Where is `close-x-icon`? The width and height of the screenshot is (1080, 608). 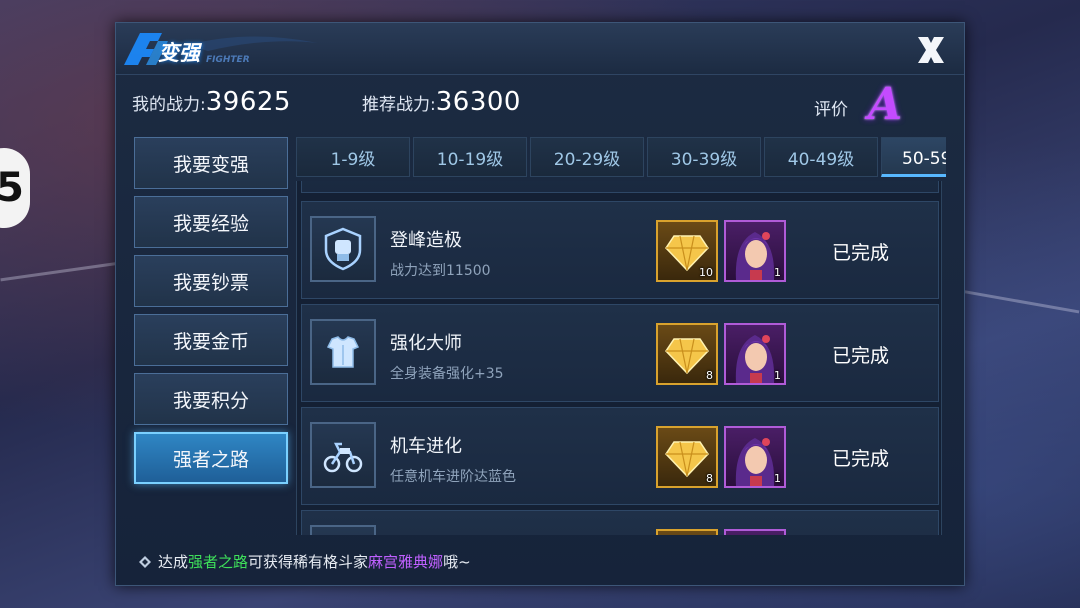 close-x-icon is located at coordinates (931, 50).